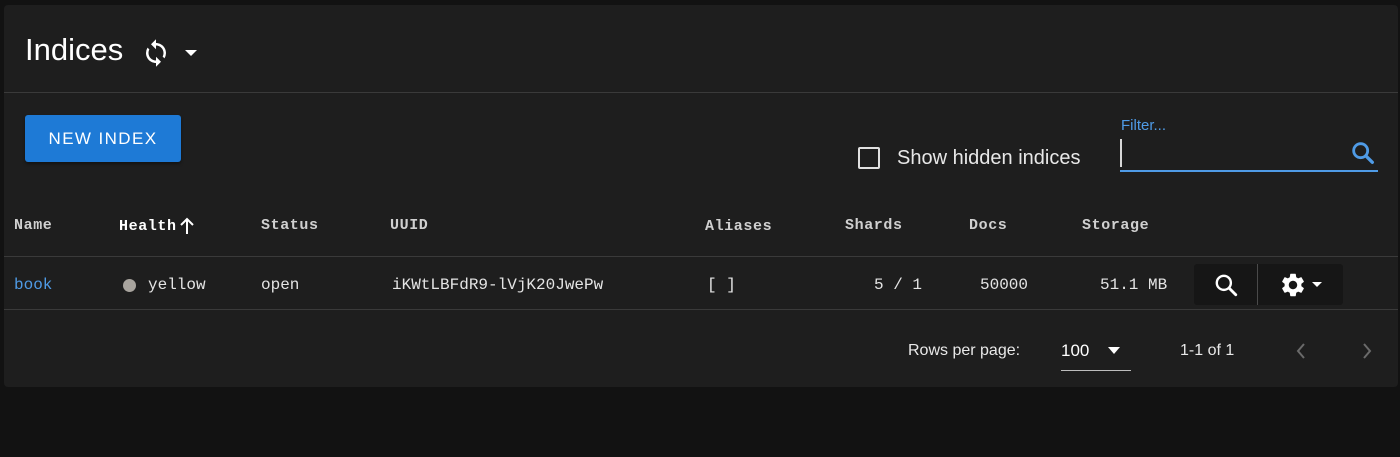 The width and height of the screenshot is (1400, 457). I want to click on chevron-right-icon, so click(1367, 351).